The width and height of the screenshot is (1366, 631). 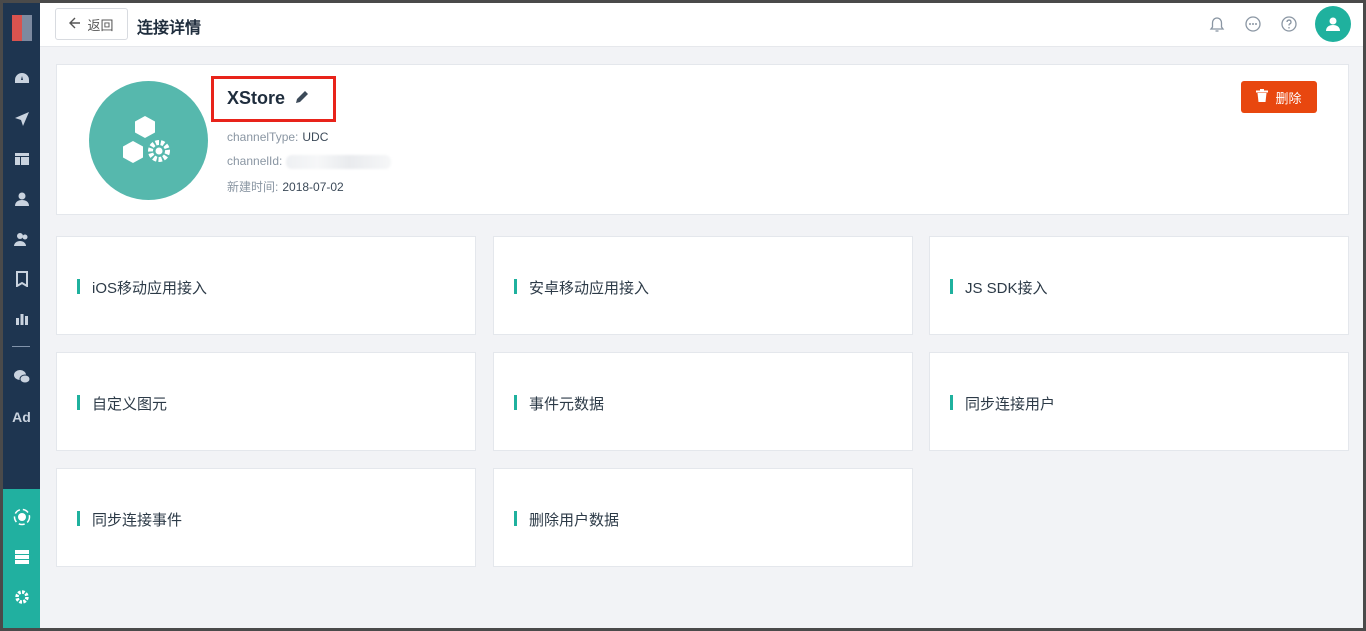 What do you see at coordinates (148, 140) in the screenshot?
I see `app-icon` at bounding box center [148, 140].